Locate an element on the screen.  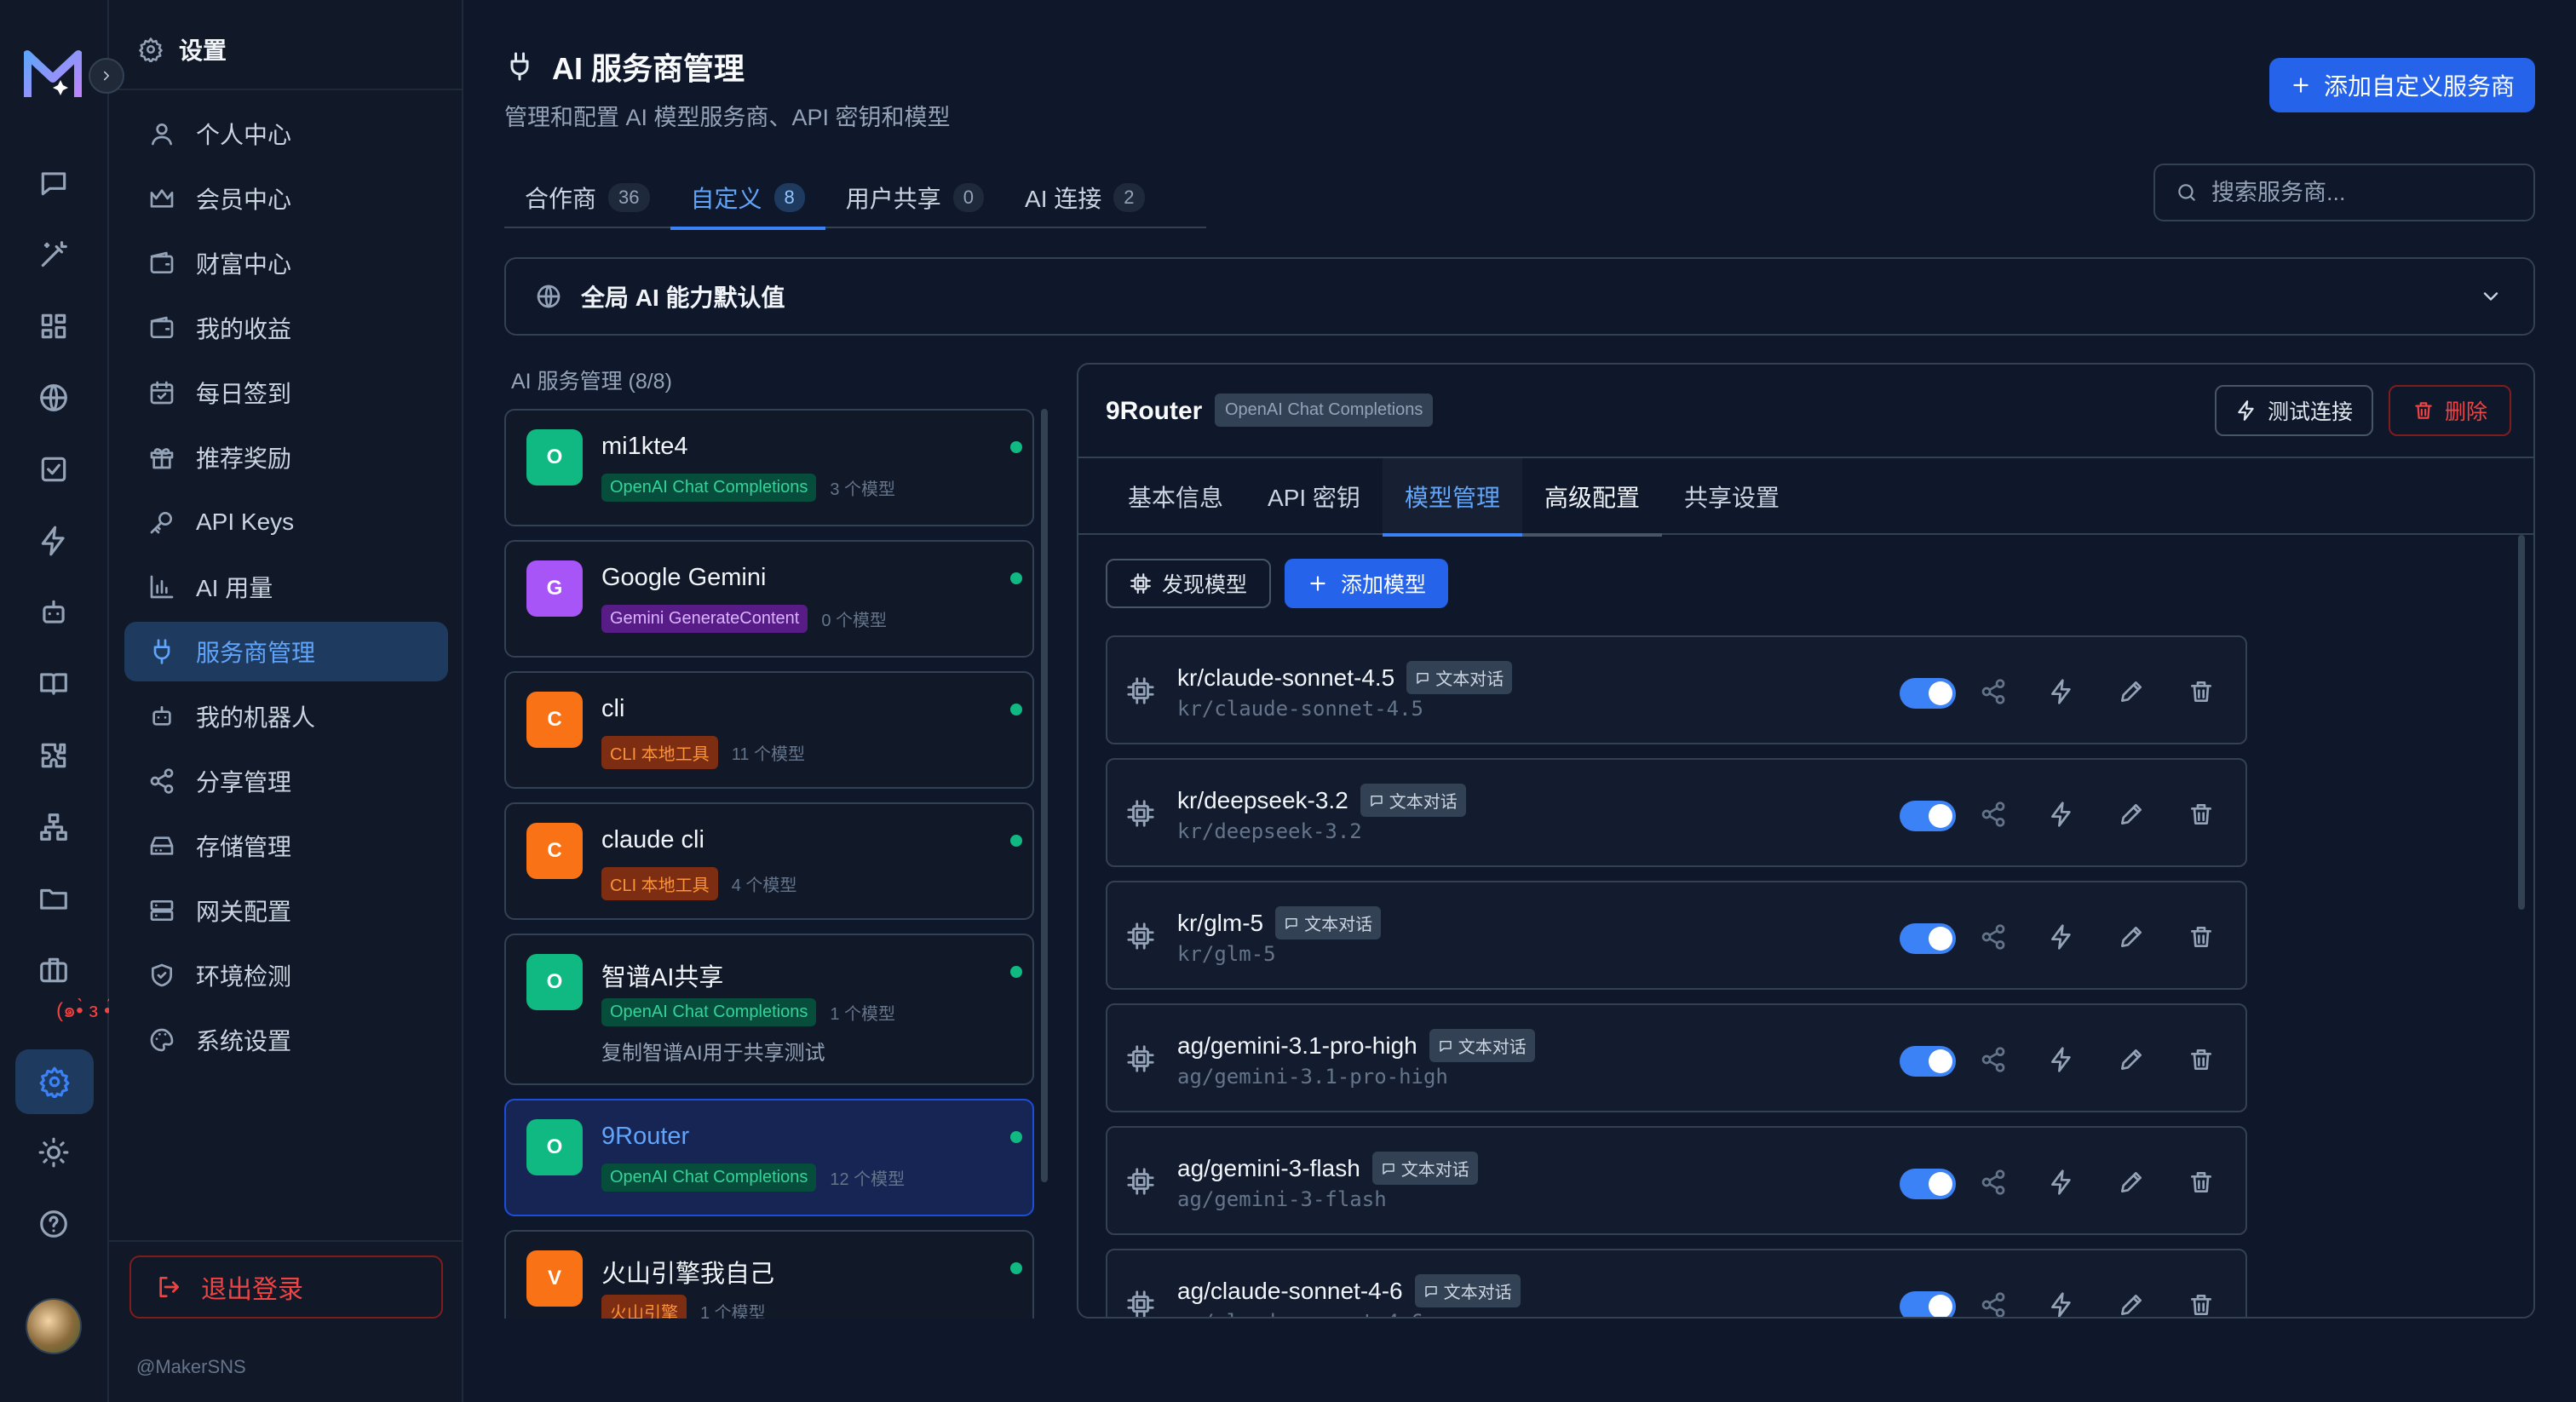
search-input is located at coordinates (2364, 192).